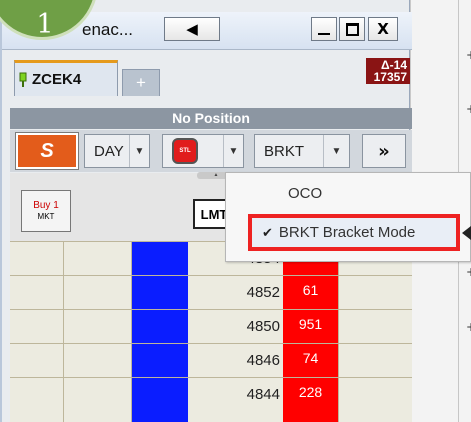 Image resolution: width=471 pixels, height=422 pixels. Describe the element at coordinates (310, 326) in the screenshot. I see `ask-cell: 951` at that location.